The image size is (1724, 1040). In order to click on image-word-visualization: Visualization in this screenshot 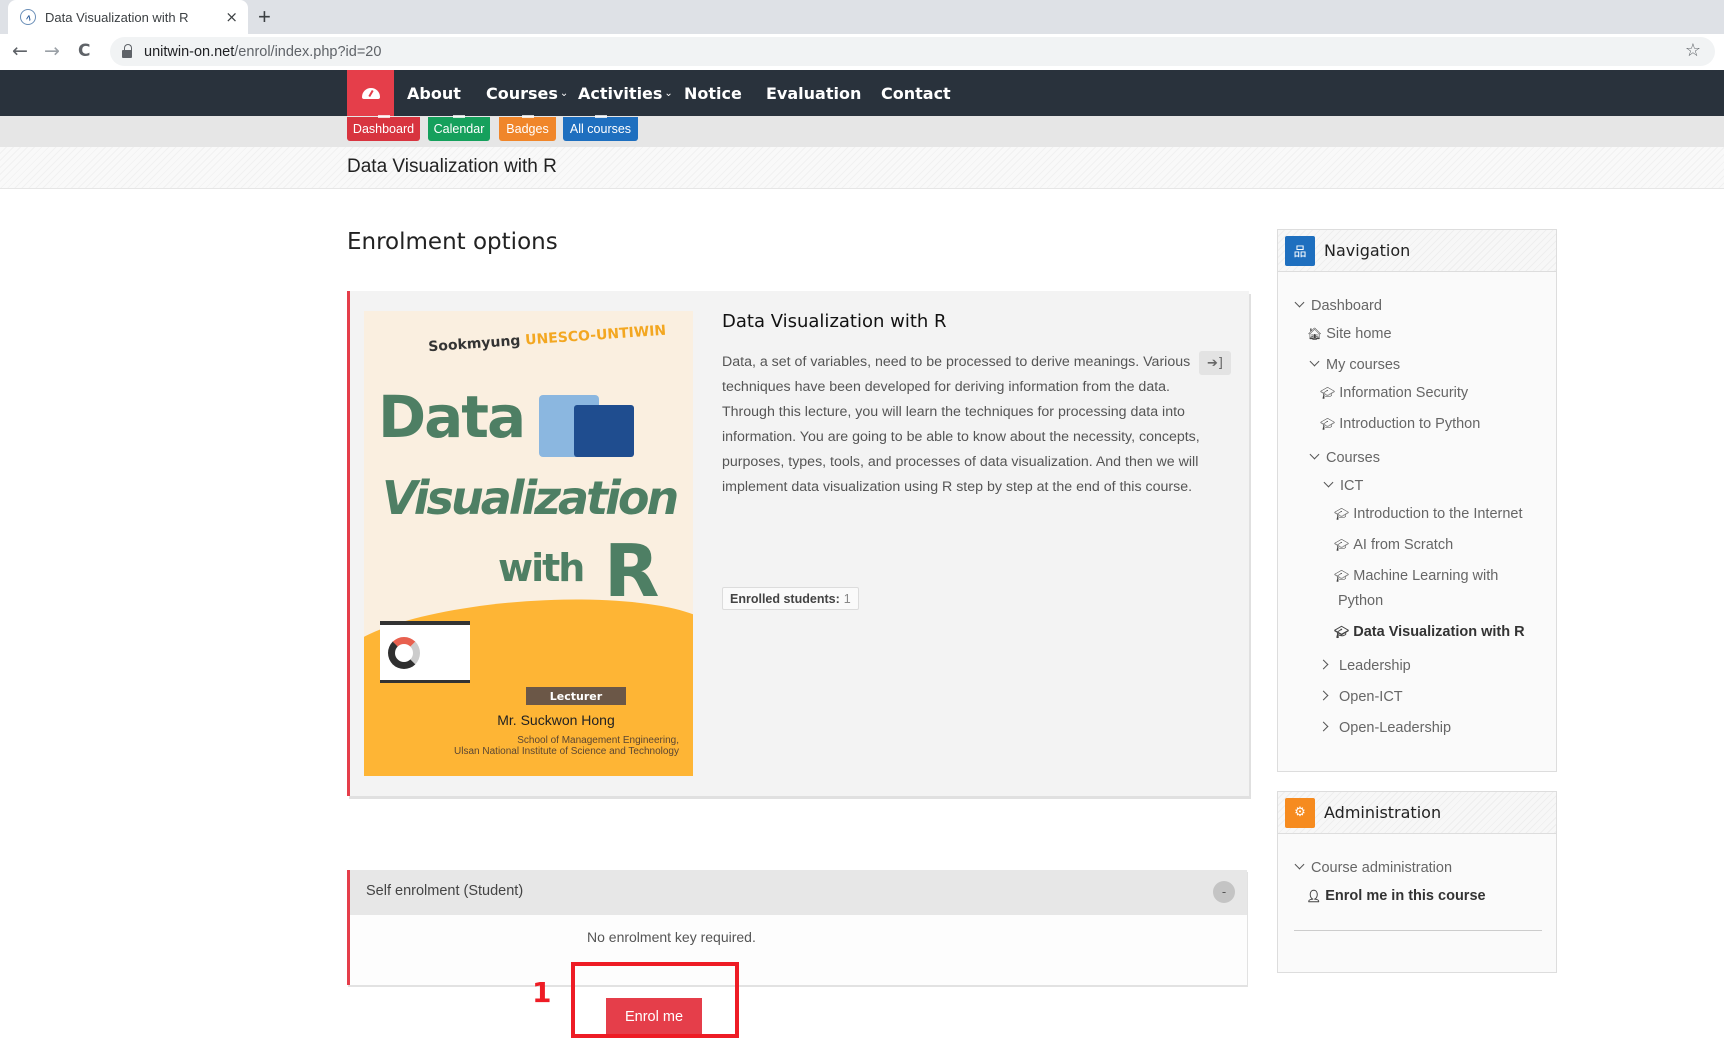, I will do `click(530, 498)`.